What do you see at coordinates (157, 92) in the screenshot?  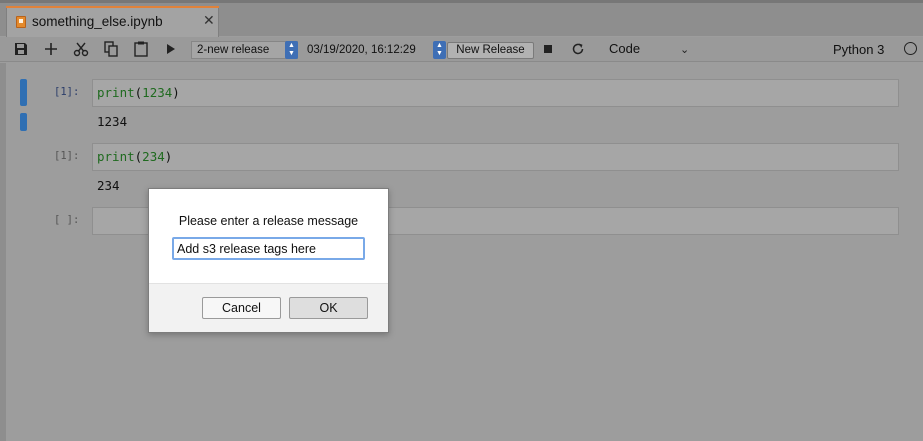 I see `code-argument: 1234` at bounding box center [157, 92].